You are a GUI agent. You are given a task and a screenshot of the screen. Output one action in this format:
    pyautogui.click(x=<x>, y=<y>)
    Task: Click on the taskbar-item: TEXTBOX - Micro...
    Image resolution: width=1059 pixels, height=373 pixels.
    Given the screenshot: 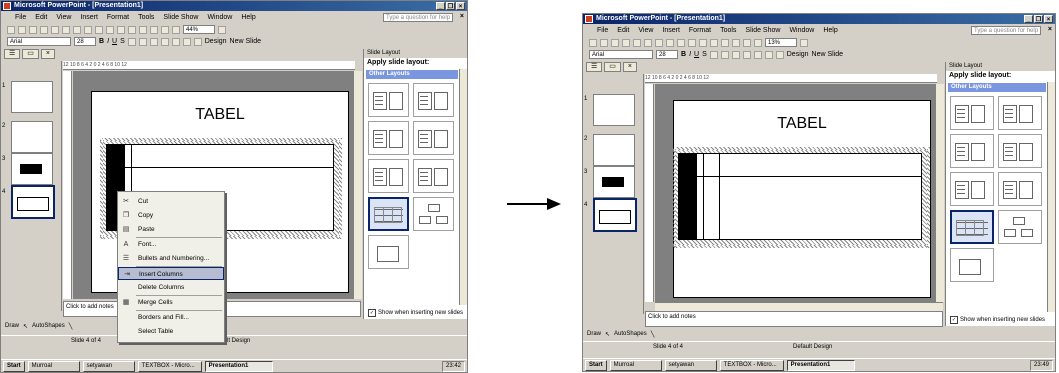 What is the action you would take?
    pyautogui.click(x=751, y=365)
    